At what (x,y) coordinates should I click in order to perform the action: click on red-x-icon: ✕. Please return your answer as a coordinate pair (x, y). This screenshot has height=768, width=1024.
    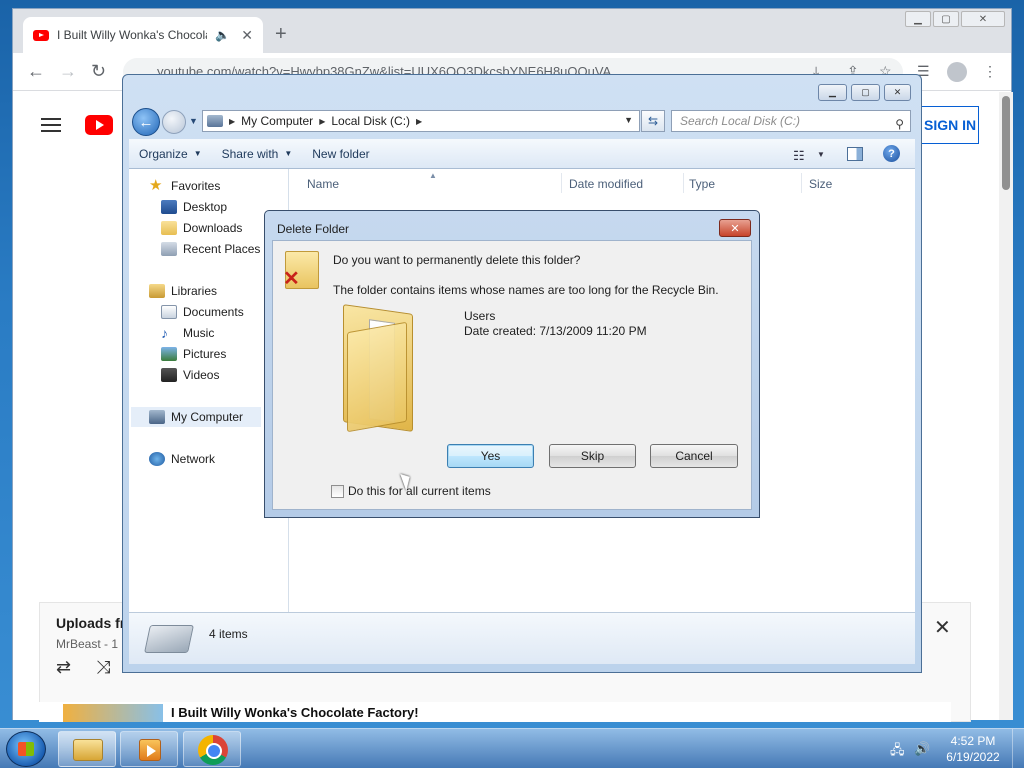
    Looking at the image, I should click on (291, 279).